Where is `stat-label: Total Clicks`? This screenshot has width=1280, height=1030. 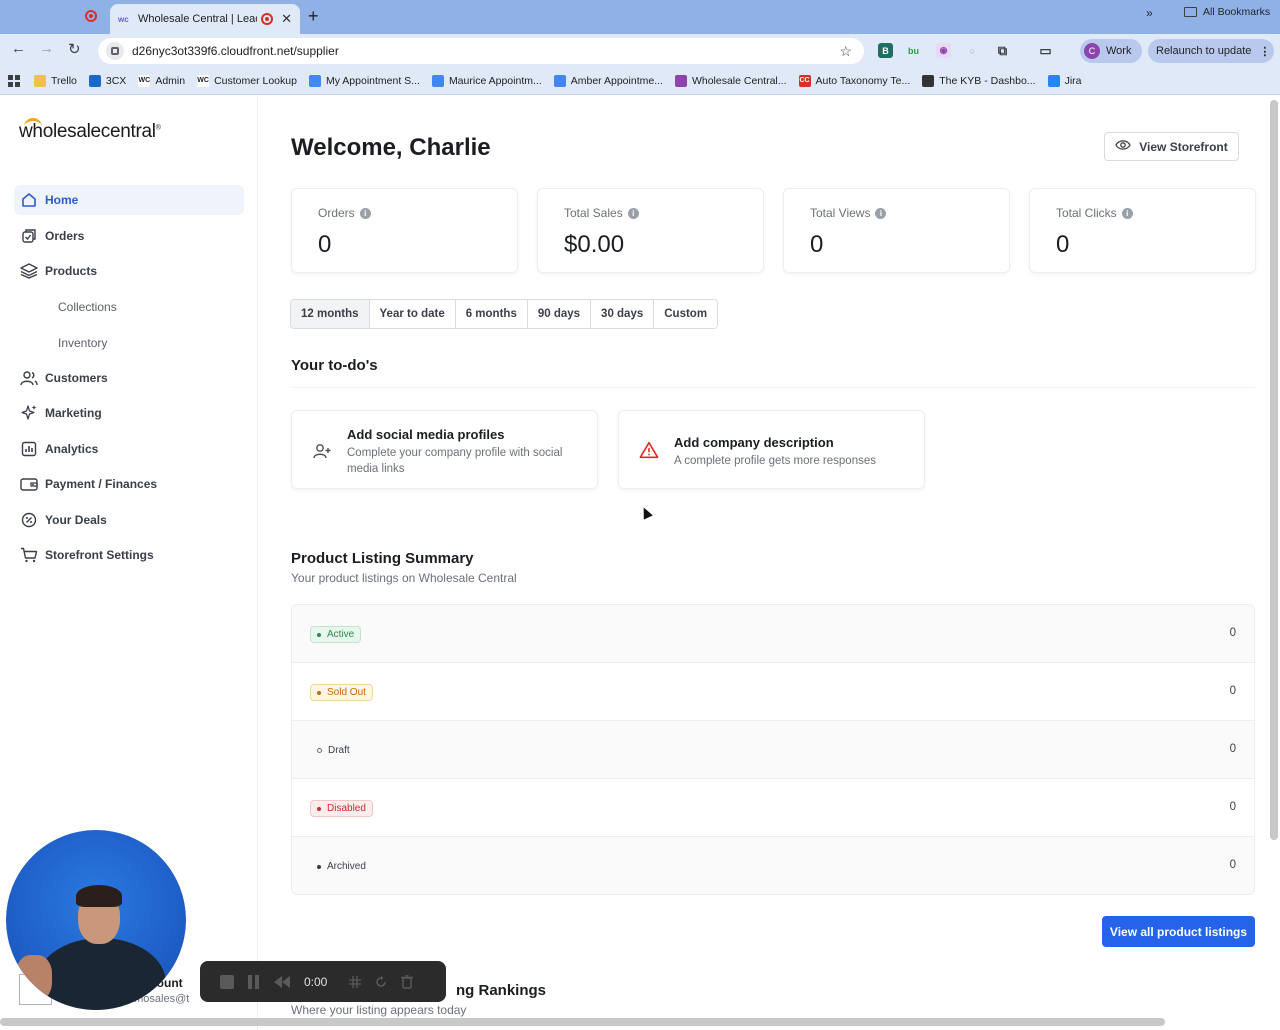 stat-label: Total Clicks is located at coordinates (1086, 213).